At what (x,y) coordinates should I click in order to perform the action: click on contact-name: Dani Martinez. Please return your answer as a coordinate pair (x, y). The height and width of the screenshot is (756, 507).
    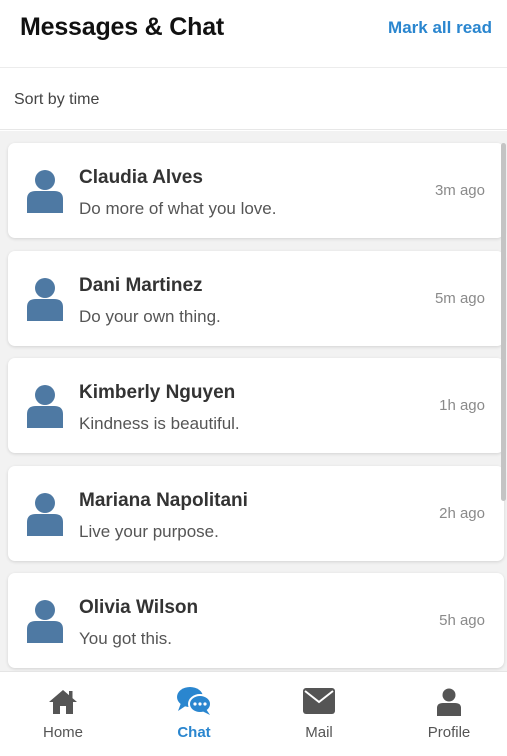
    Looking at the image, I should click on (141, 285).